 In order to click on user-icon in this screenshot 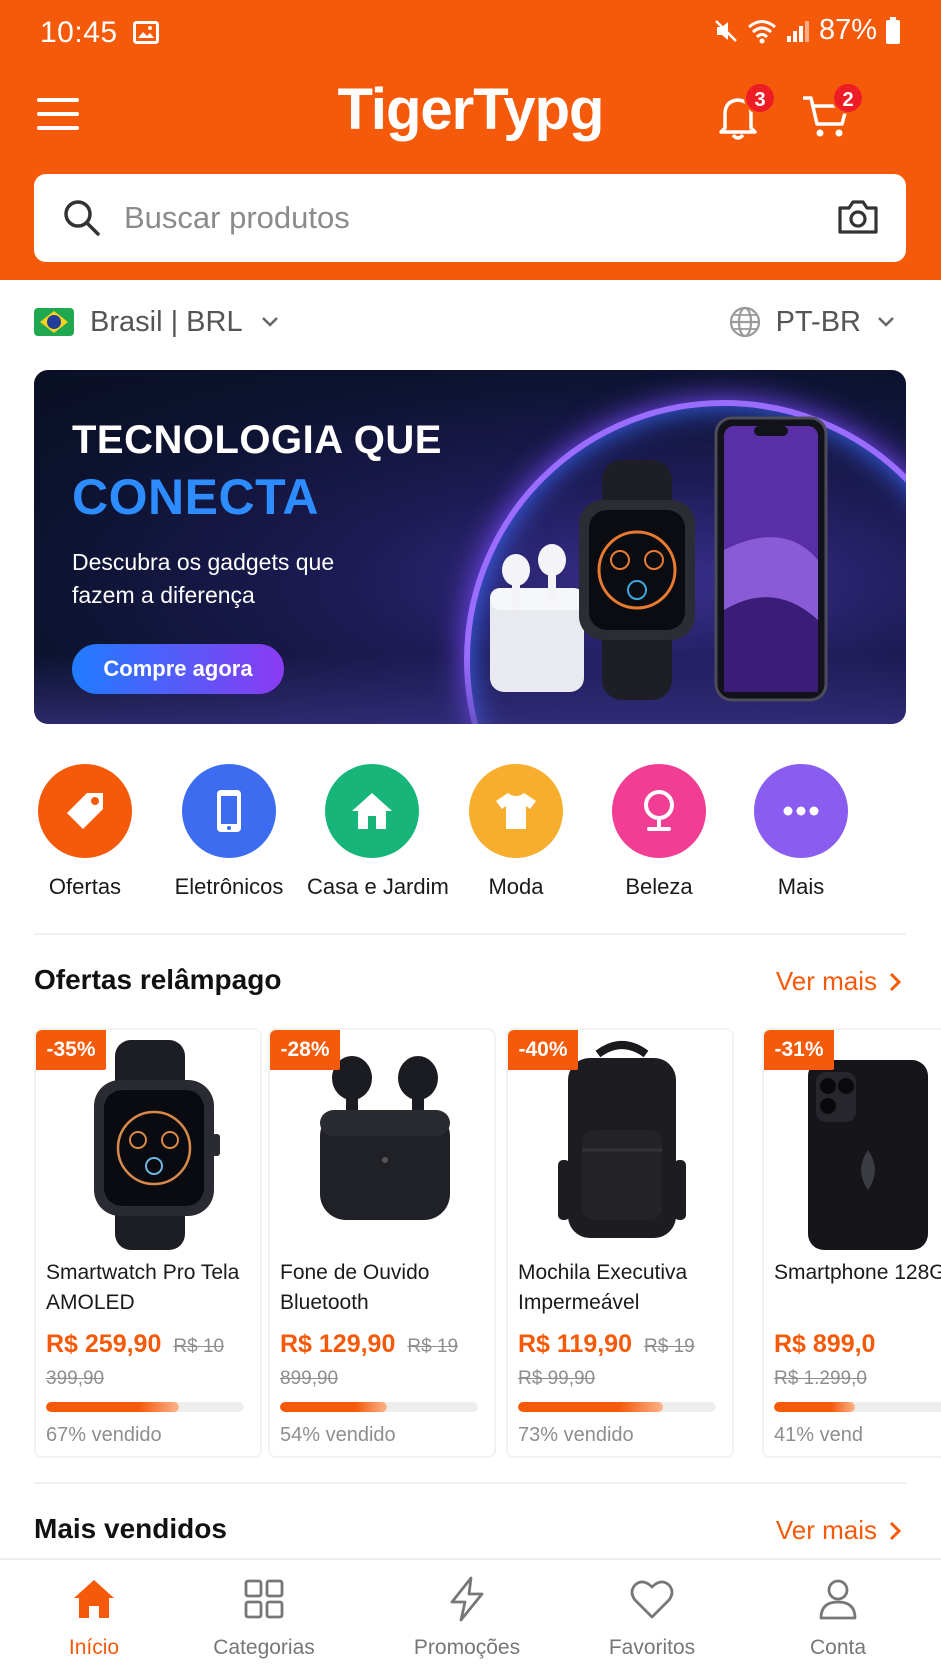, I will do `click(838, 1599)`.